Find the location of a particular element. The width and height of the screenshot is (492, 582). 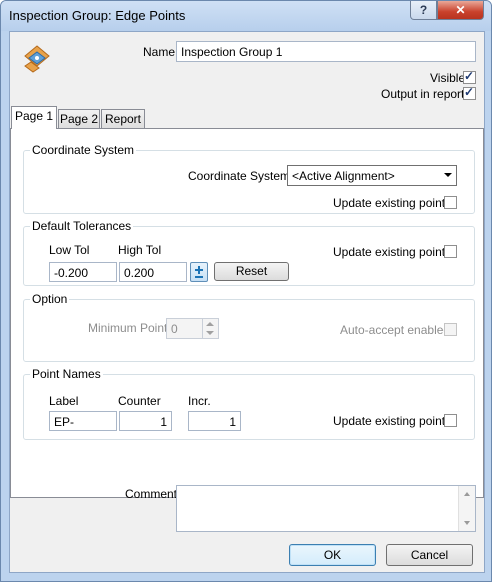

comment-textarea is located at coordinates (326, 508).